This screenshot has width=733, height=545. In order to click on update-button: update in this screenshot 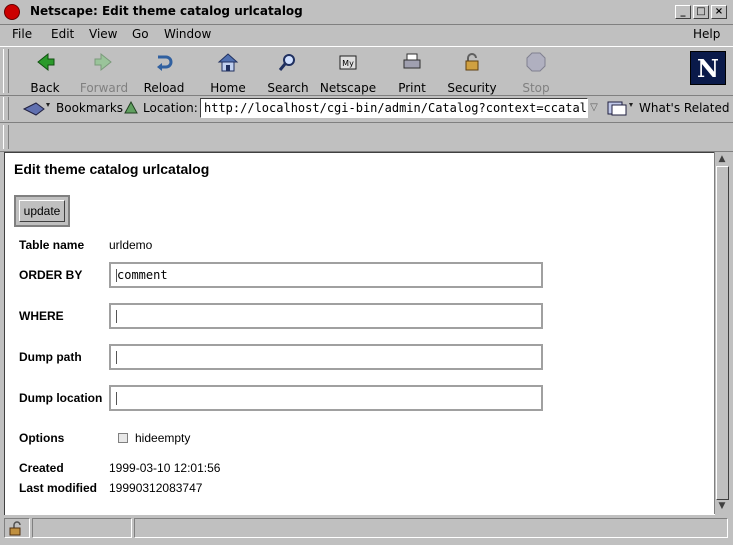, I will do `click(42, 211)`.